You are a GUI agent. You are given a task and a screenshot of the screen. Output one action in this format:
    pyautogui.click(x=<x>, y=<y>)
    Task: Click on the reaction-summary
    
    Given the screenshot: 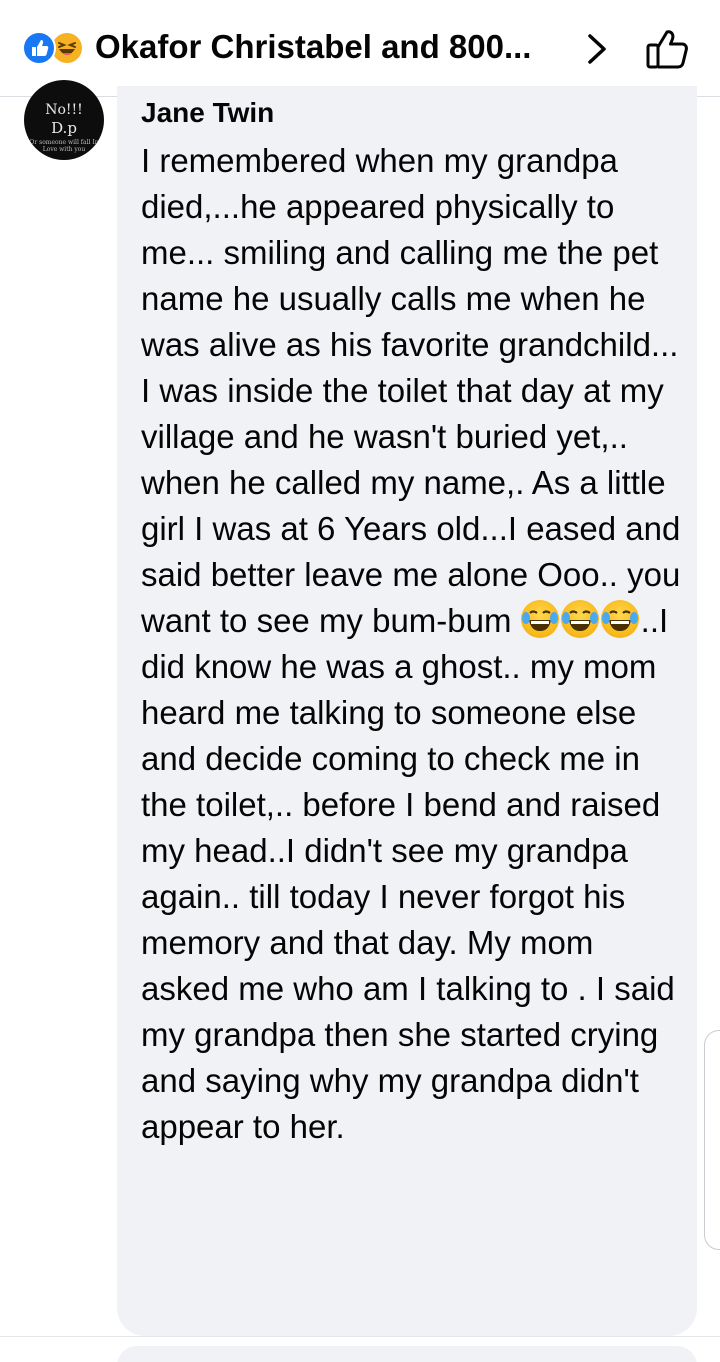 What is the action you would take?
    pyautogui.click(x=55, y=49)
    